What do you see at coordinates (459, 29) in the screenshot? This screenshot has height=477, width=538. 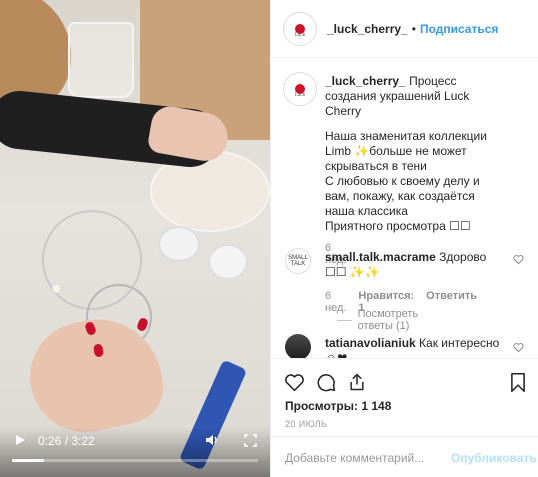 I see `follow-button: Подписаться` at bounding box center [459, 29].